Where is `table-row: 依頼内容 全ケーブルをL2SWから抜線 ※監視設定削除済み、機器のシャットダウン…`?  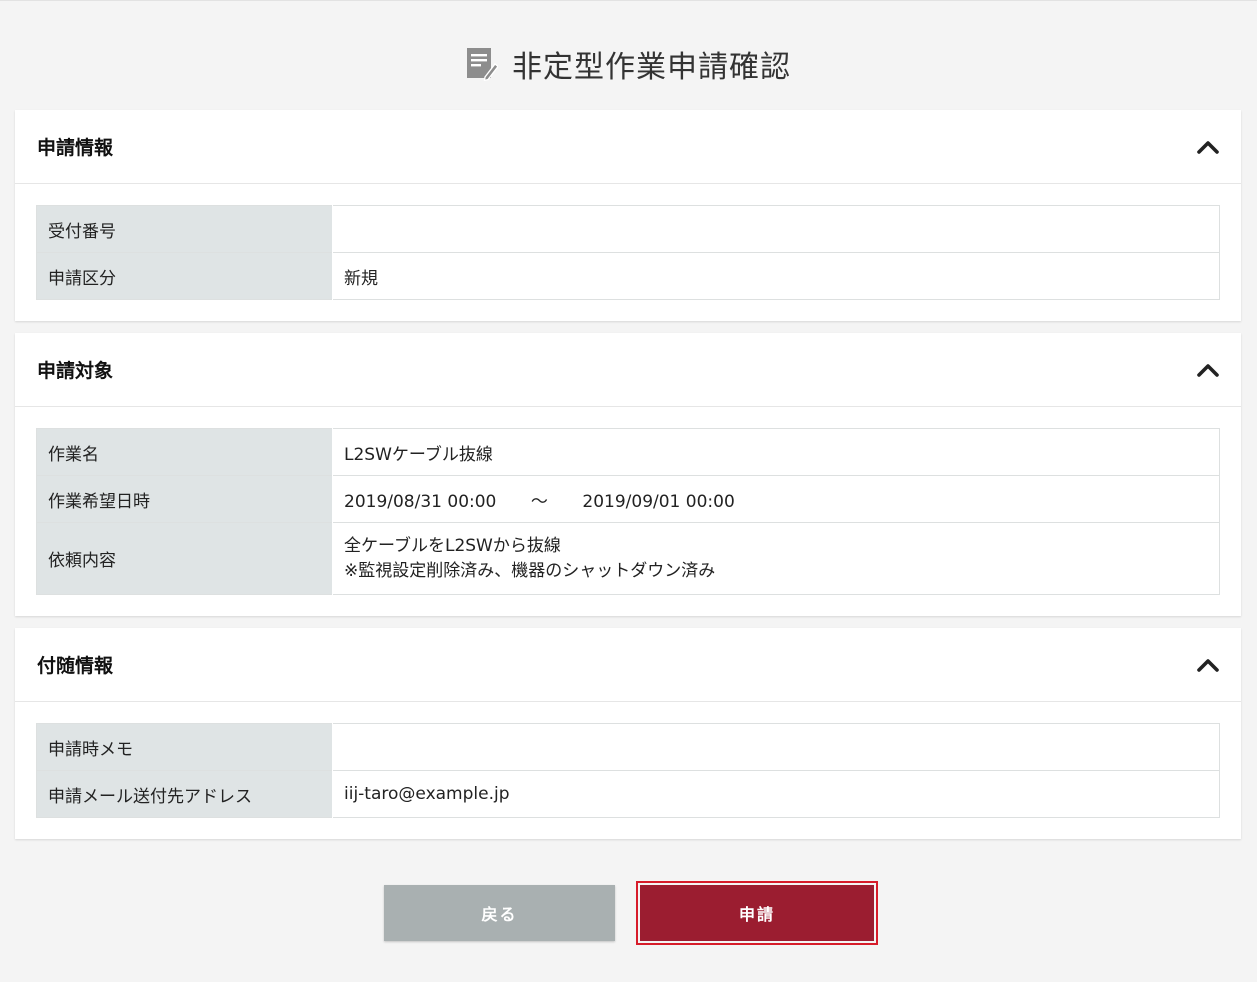 table-row: 依頼内容 全ケーブルをL2SWから抜線 ※監視設定削除済み、機器のシャットダウン… is located at coordinates (628, 558).